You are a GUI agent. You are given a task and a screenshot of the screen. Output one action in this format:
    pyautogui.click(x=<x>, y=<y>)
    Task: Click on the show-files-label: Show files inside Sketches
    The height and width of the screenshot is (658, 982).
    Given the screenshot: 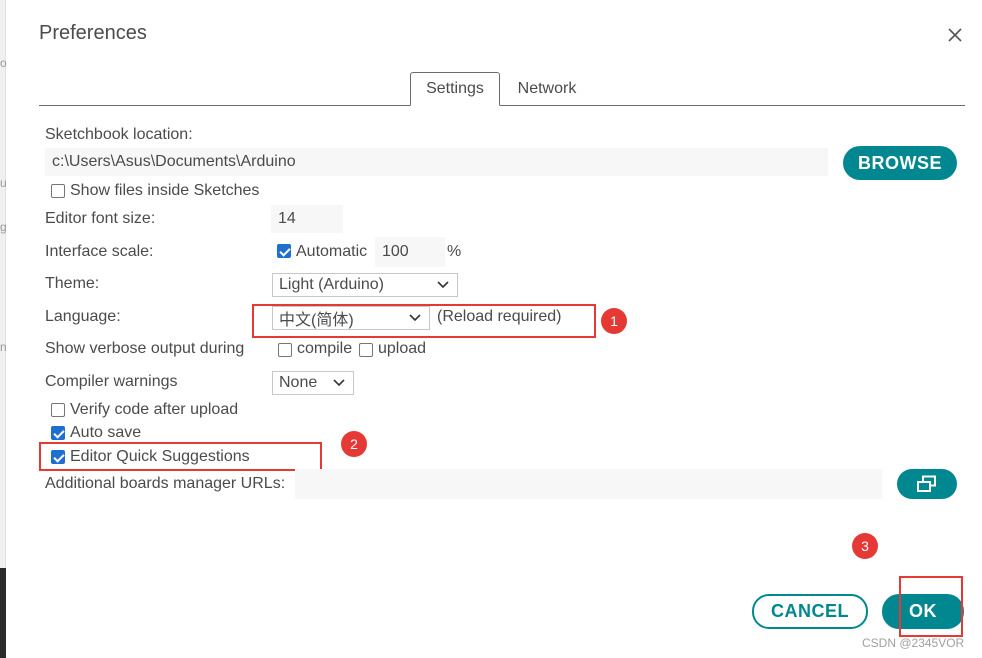 What is the action you would take?
    pyautogui.click(x=165, y=190)
    